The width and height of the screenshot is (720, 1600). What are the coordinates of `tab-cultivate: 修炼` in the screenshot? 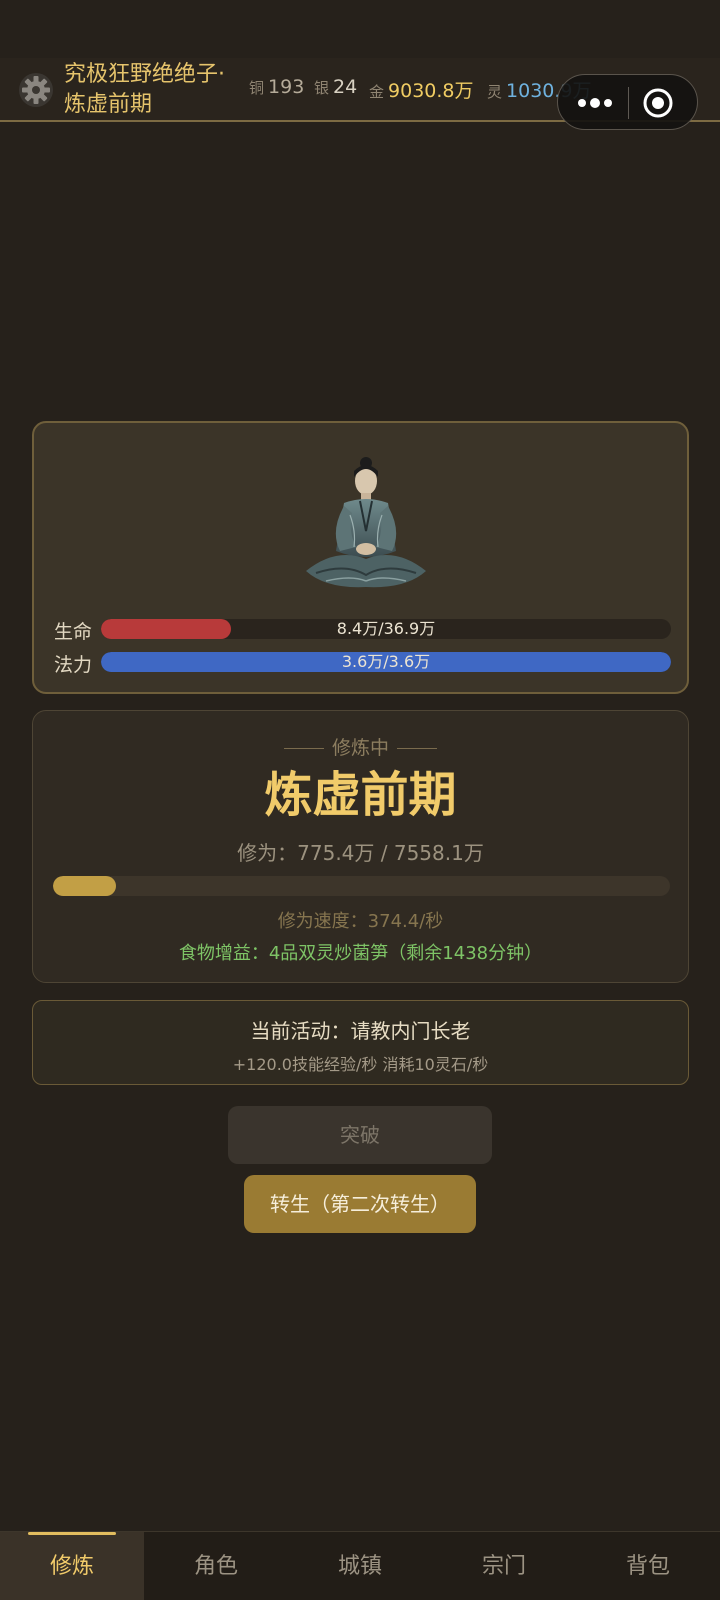 It's located at (72, 1566).